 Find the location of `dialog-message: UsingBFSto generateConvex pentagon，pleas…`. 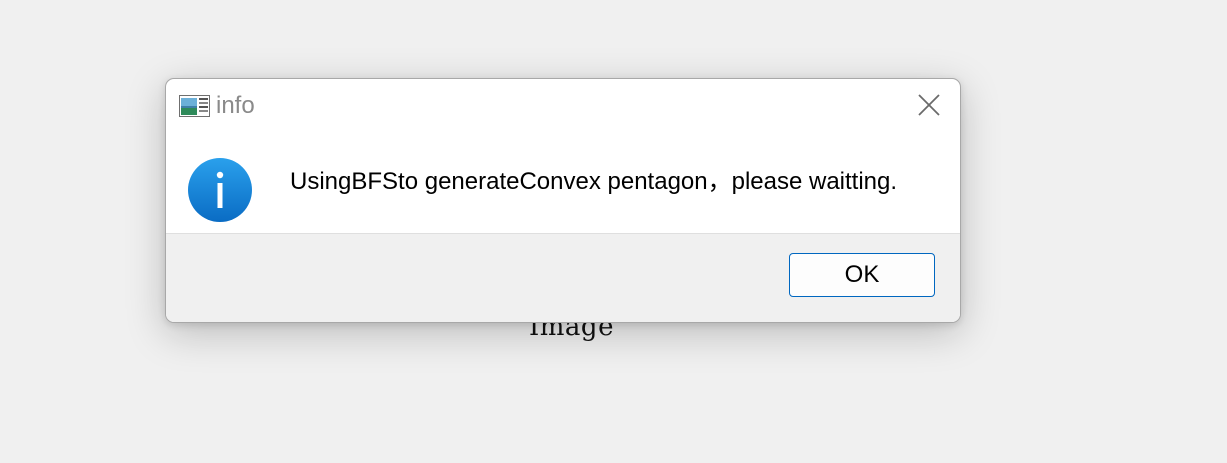

dialog-message: UsingBFSto generateConvex pentagon，pleas… is located at coordinates (594, 181).